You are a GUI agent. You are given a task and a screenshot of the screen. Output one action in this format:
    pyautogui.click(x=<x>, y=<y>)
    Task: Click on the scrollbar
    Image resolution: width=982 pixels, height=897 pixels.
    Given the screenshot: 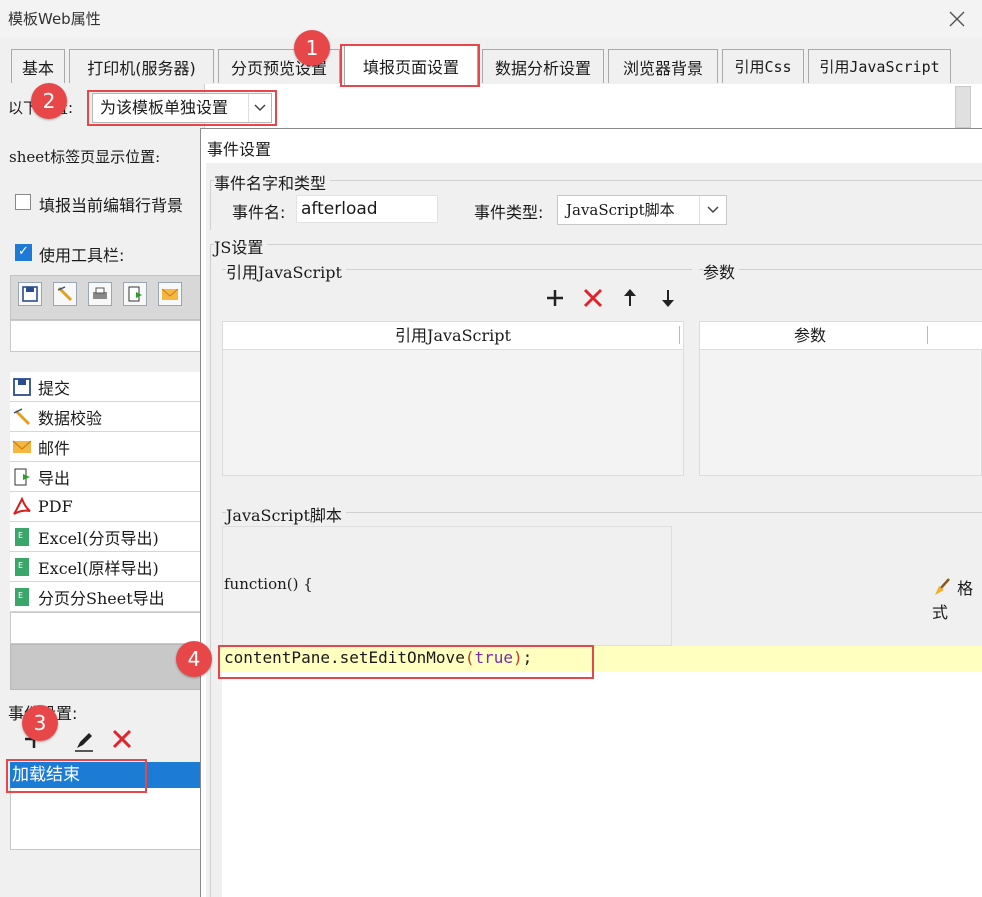 What is the action you would take?
    pyautogui.click(x=963, y=107)
    